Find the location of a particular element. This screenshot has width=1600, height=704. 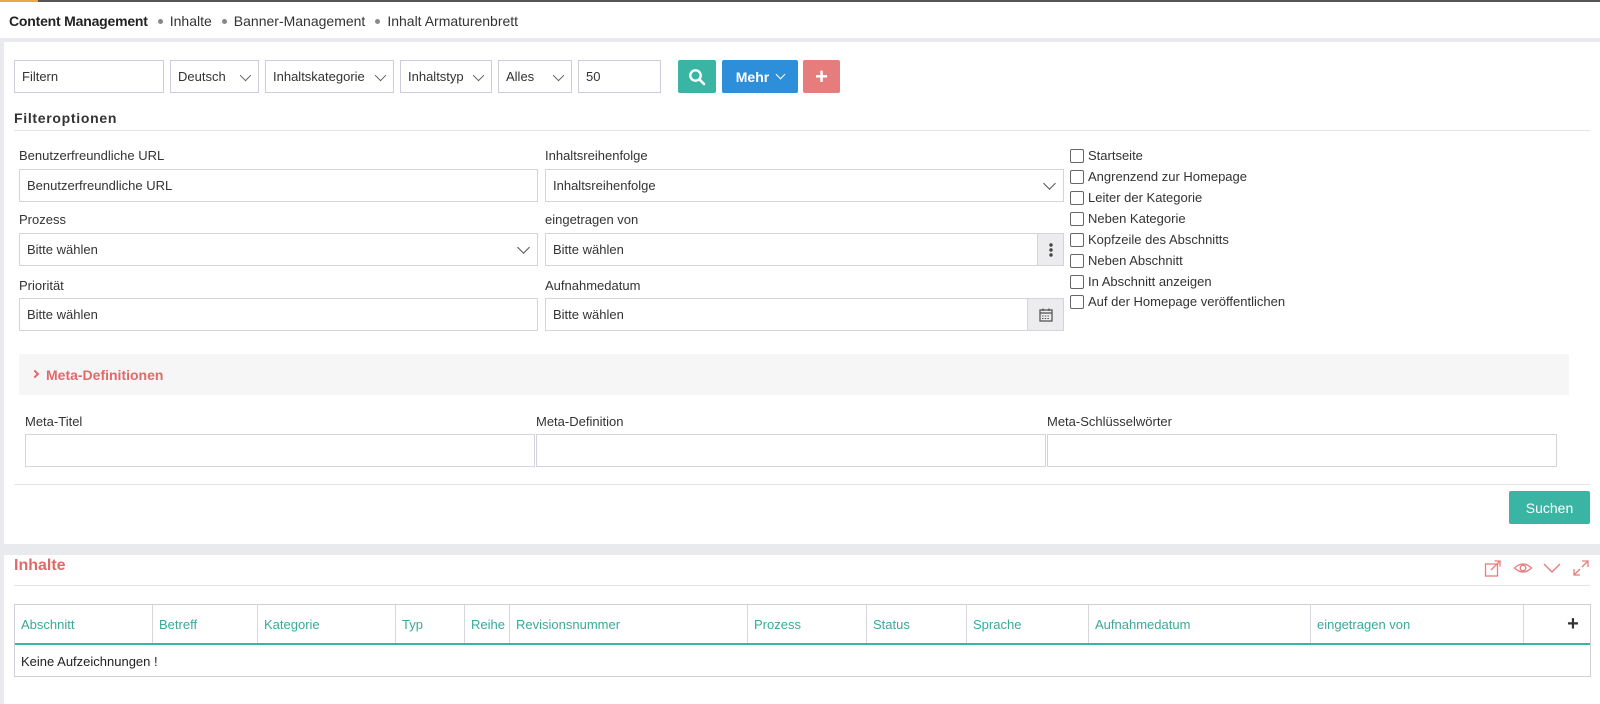

category-select-value: Inhaltskategorie is located at coordinates (319, 76).